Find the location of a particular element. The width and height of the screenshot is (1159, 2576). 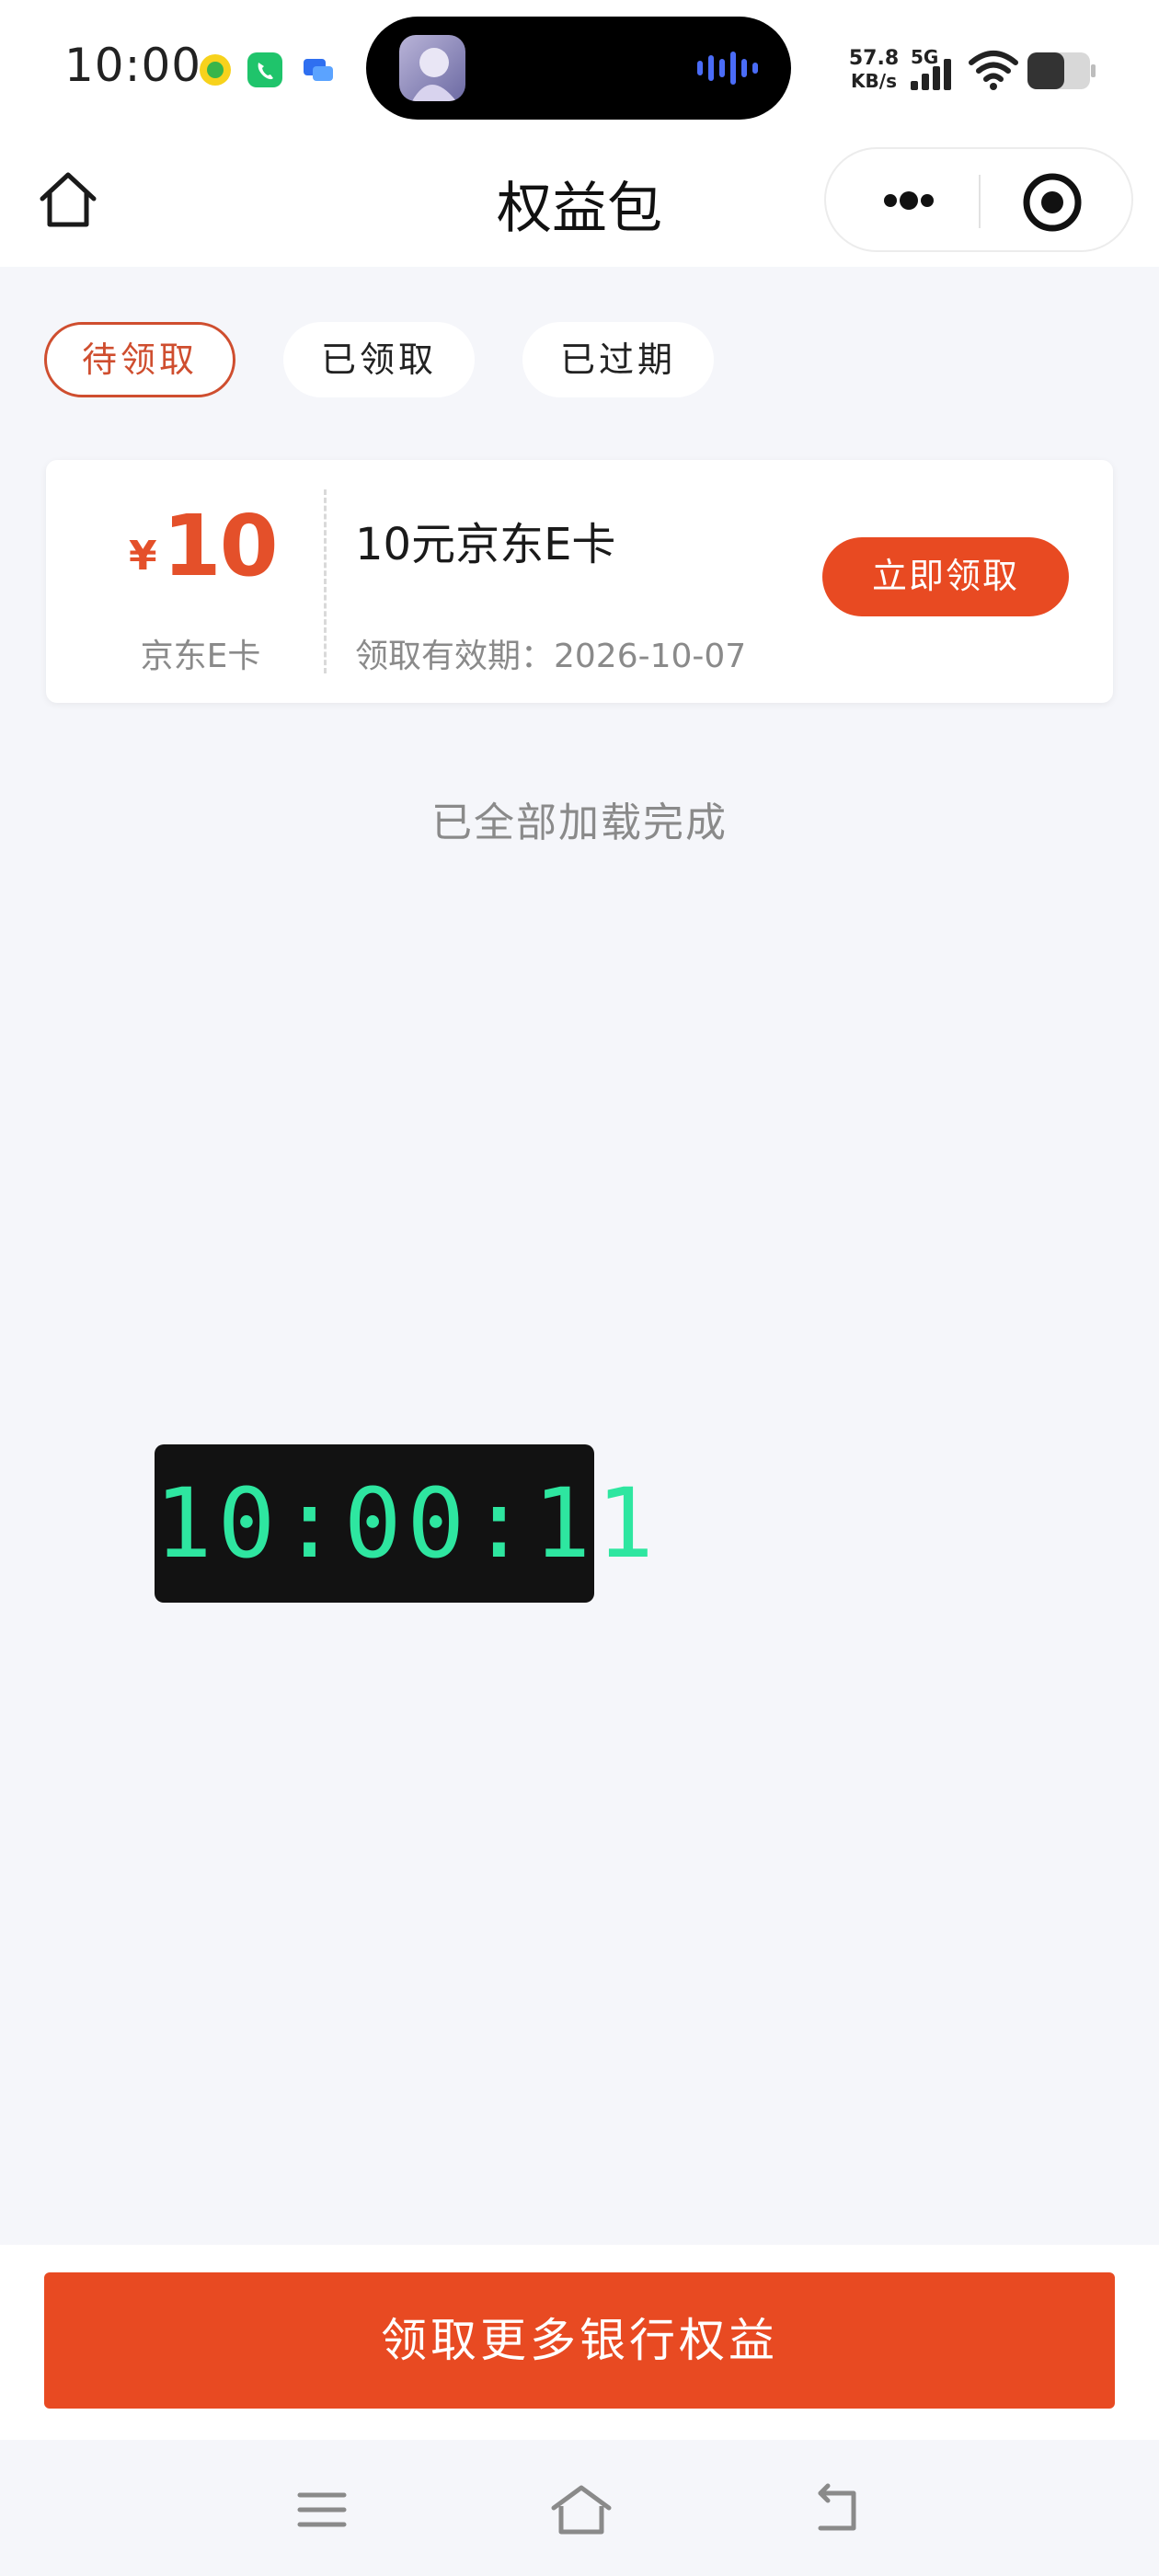

phone-app-icon is located at coordinates (265, 70).